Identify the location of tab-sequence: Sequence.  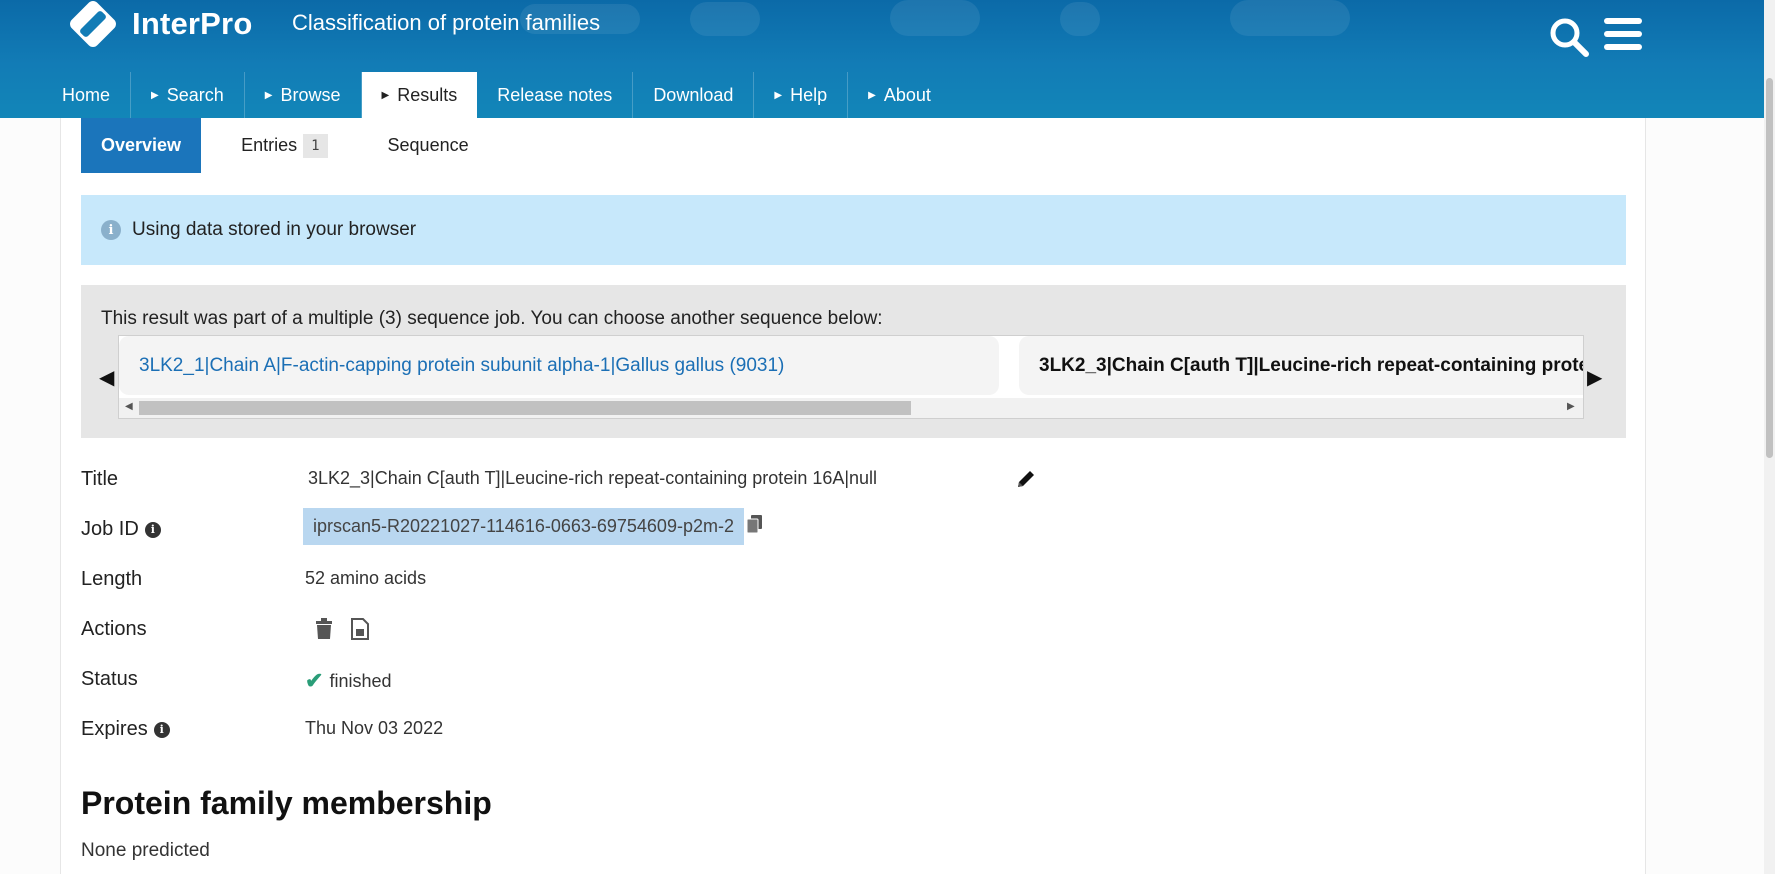
(428, 145).